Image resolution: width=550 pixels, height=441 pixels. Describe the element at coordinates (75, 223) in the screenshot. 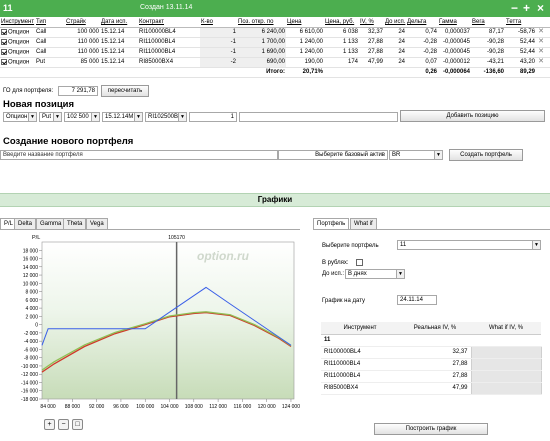

I see `tab-theta: Theta` at that location.